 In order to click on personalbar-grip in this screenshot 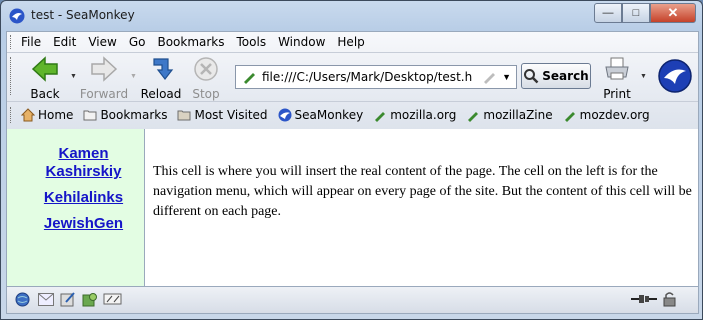, I will do `click(12, 115)`.